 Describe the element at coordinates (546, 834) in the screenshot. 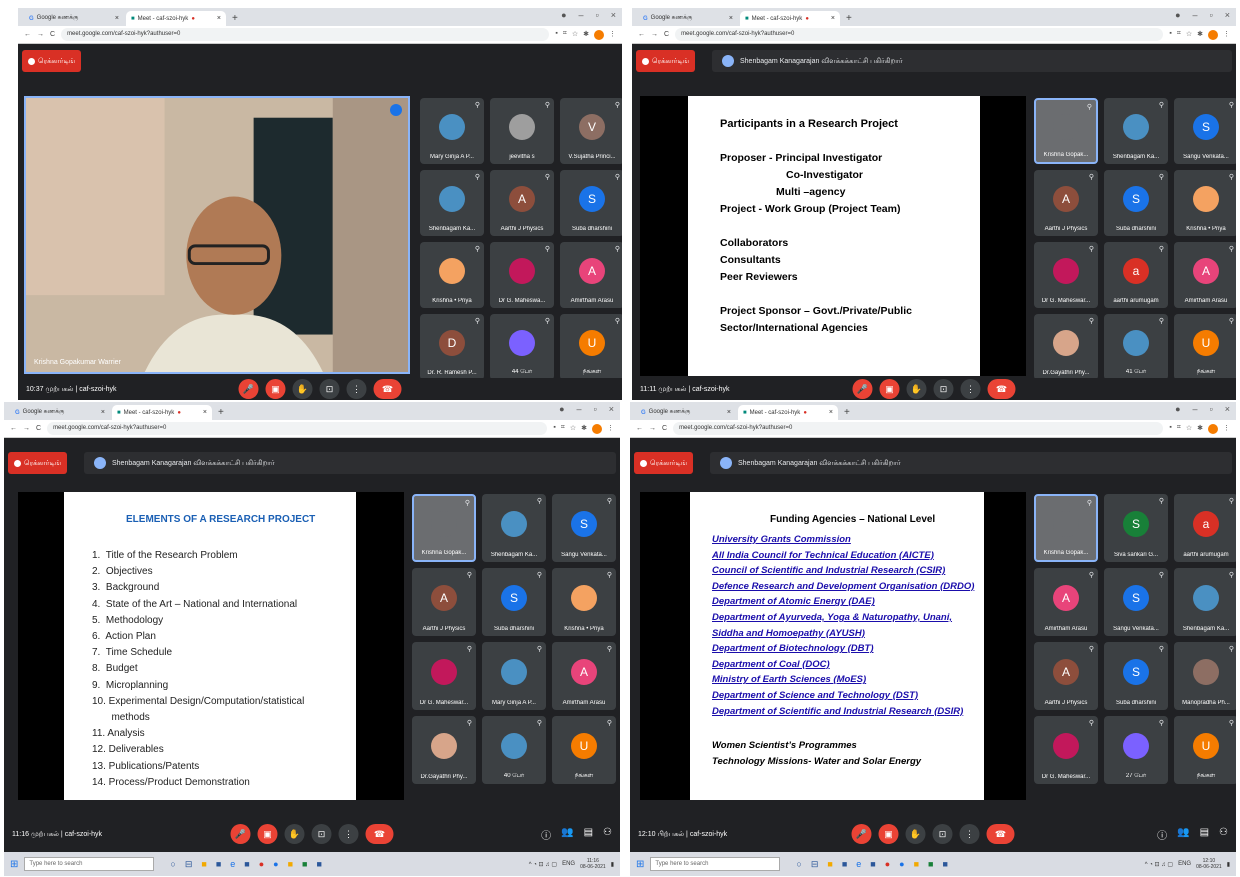

I see `info-icon: ⓘ` at that location.